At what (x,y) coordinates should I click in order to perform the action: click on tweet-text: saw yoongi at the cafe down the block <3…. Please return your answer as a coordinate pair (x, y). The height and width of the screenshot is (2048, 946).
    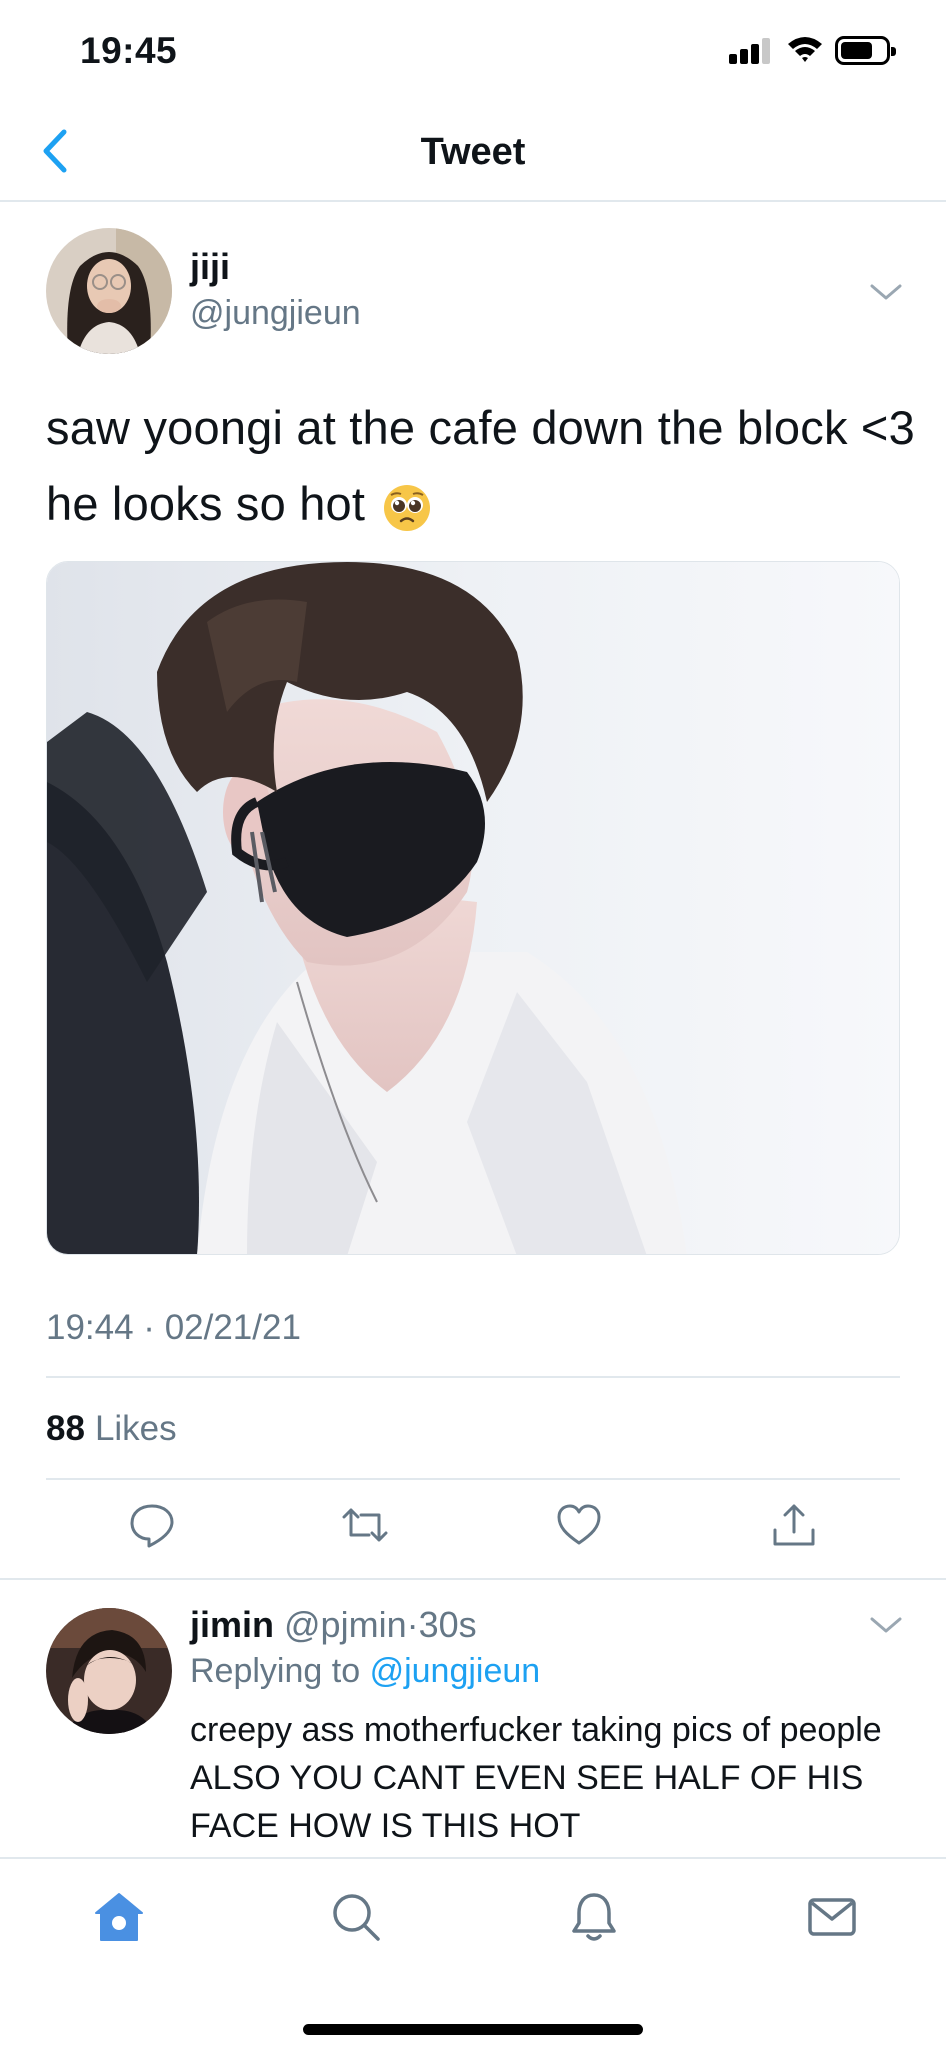
    Looking at the image, I should click on (481, 466).